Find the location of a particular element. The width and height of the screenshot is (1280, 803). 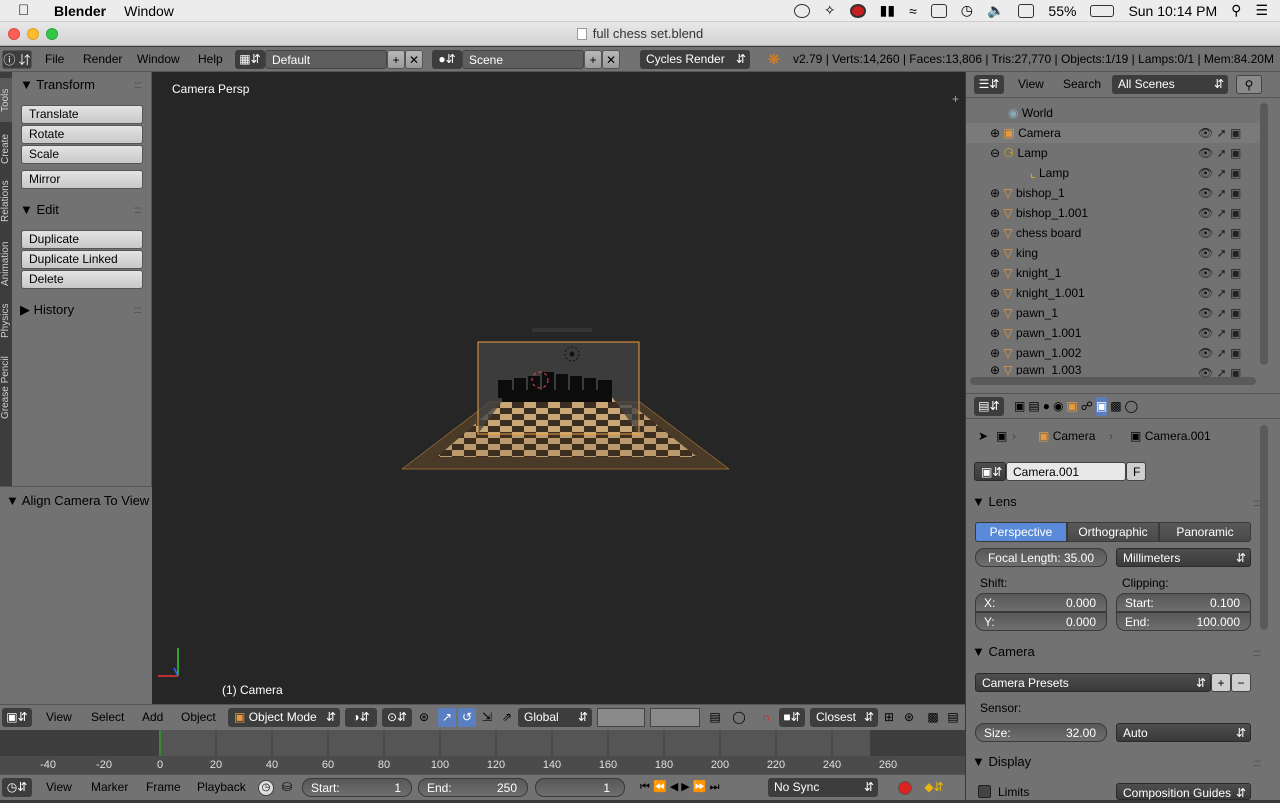

remove-scene-icon: ✕ is located at coordinates (611, 59).